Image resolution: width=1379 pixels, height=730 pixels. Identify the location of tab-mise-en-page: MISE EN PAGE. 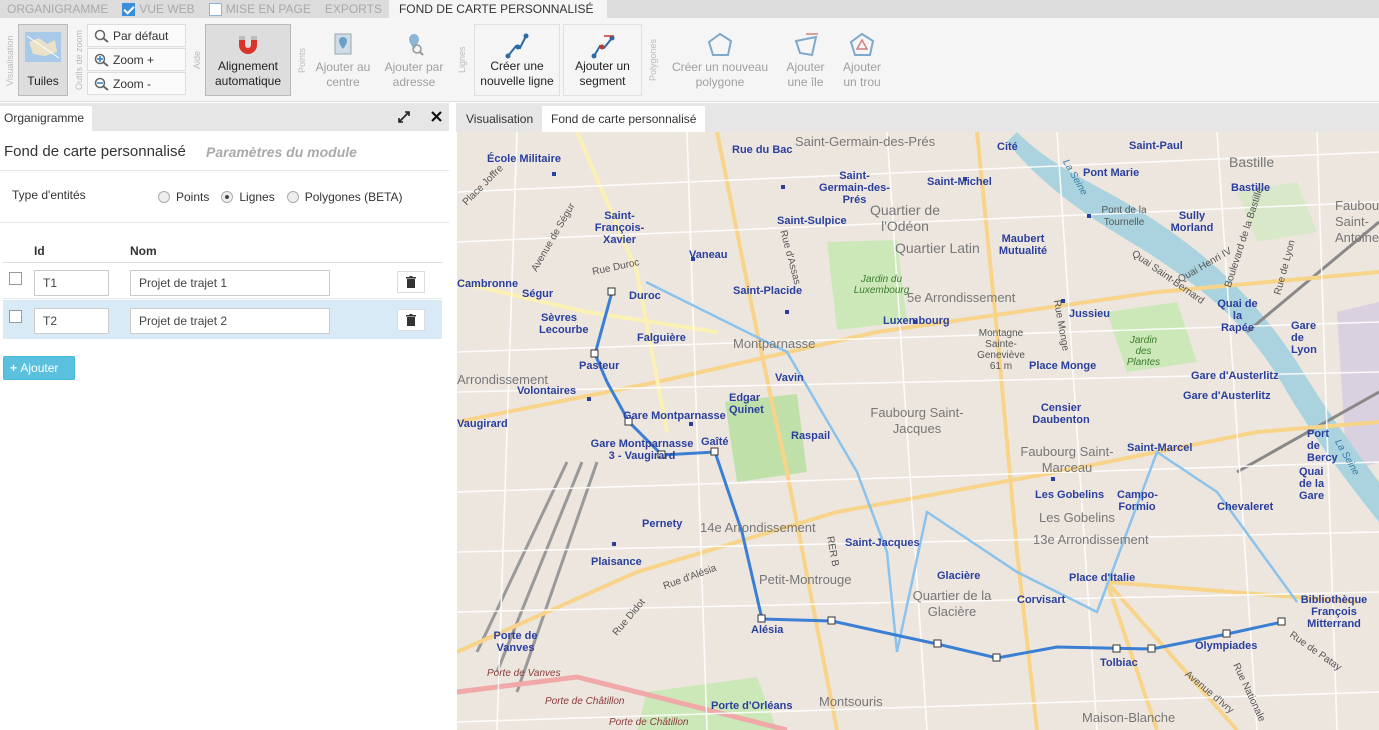
(260, 9).